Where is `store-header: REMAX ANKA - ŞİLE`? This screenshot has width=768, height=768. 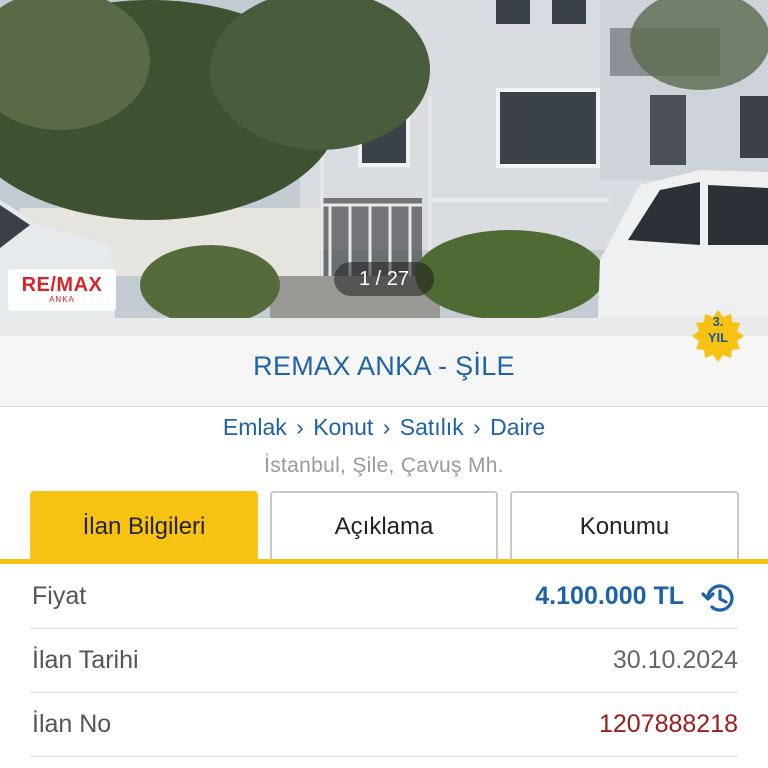 store-header: REMAX ANKA - ŞİLE is located at coordinates (384, 371).